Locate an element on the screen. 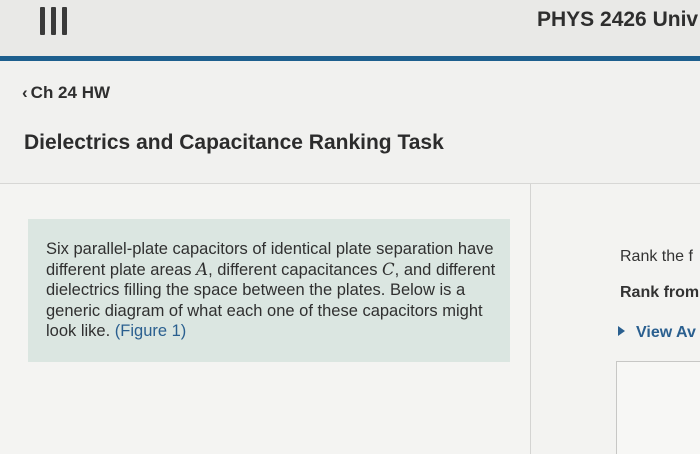 Image resolution: width=700 pixels, height=454 pixels. intro-text-part: , different capacitances is located at coordinates (295, 269).